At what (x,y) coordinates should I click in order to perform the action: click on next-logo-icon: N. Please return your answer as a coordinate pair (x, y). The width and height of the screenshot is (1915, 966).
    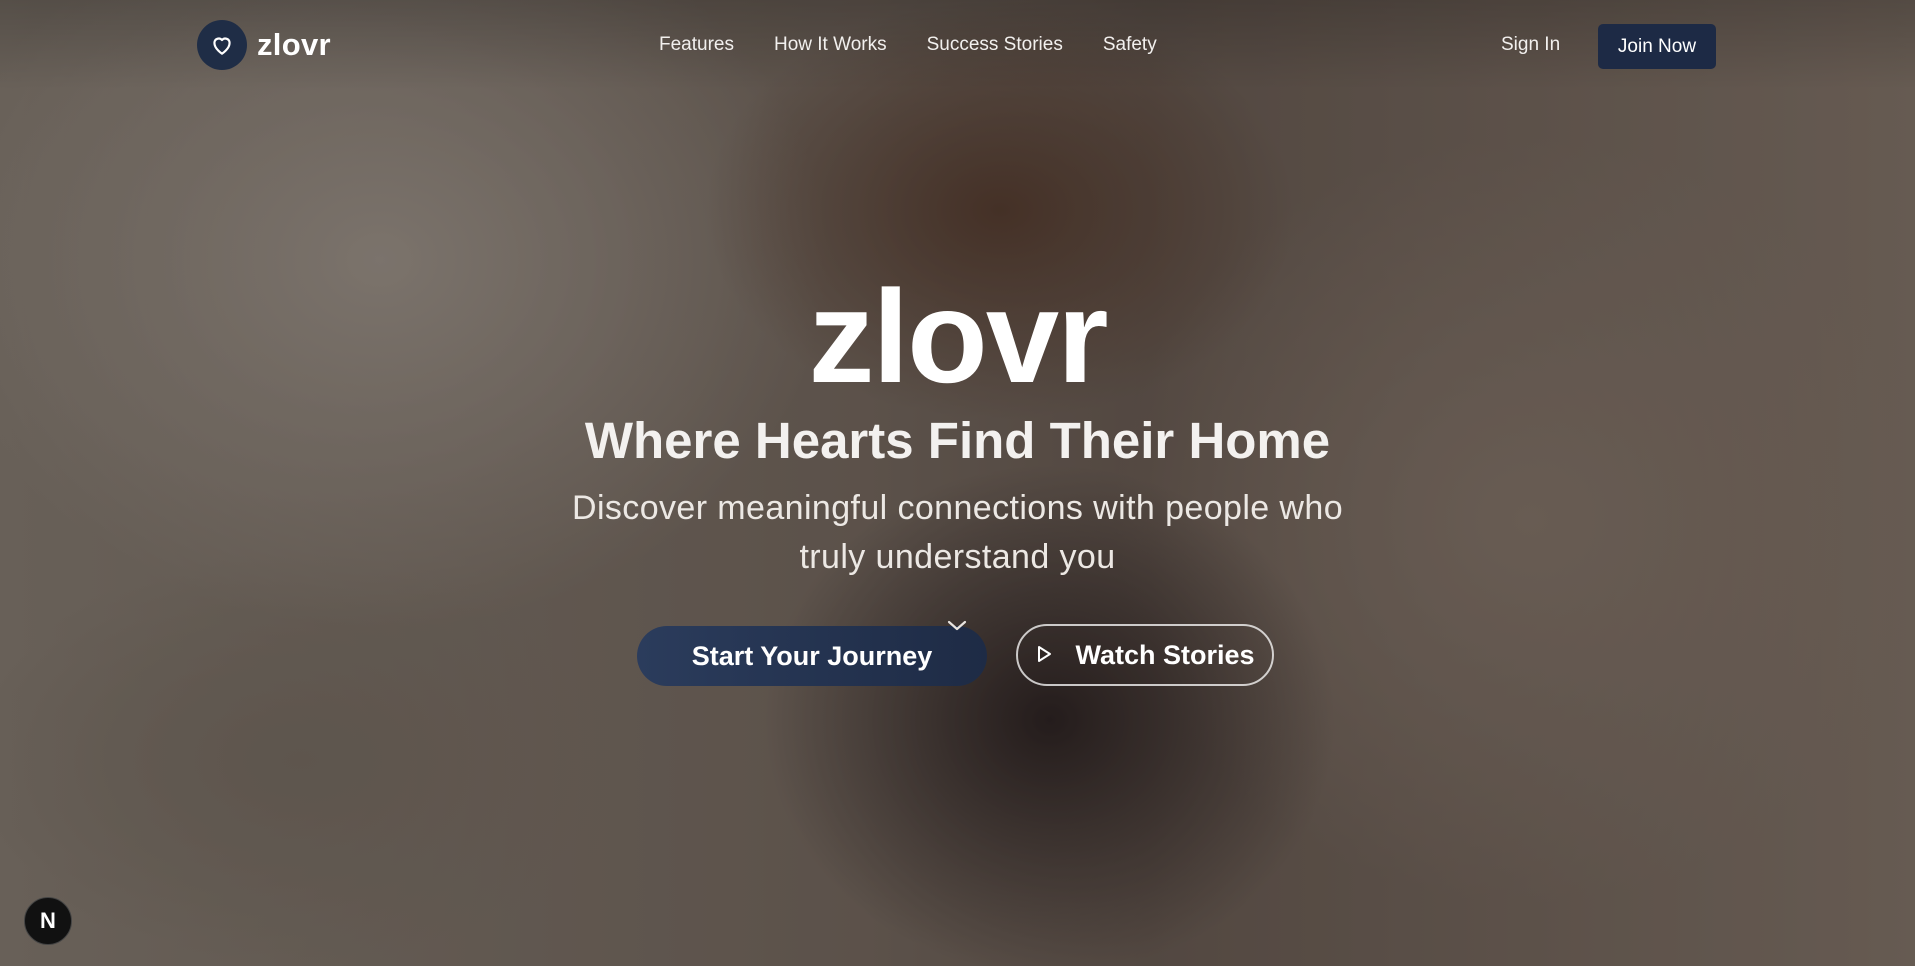
    Looking at the image, I should click on (48, 921).